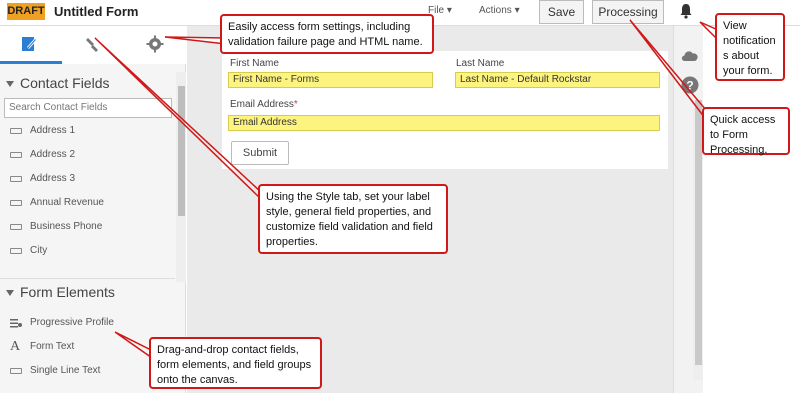  What do you see at coordinates (499, 10) in the screenshot?
I see `actions-menu: Actions ▾` at bounding box center [499, 10].